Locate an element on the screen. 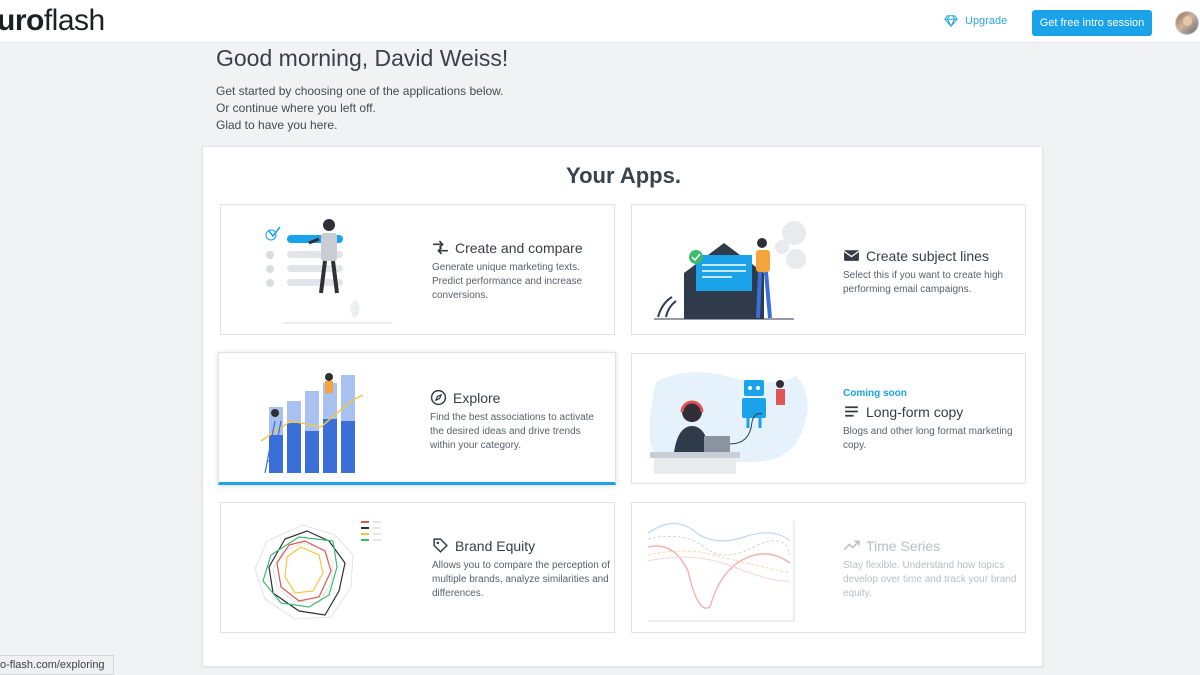  coming-soon-badge: Coming soon is located at coordinates (875, 393).